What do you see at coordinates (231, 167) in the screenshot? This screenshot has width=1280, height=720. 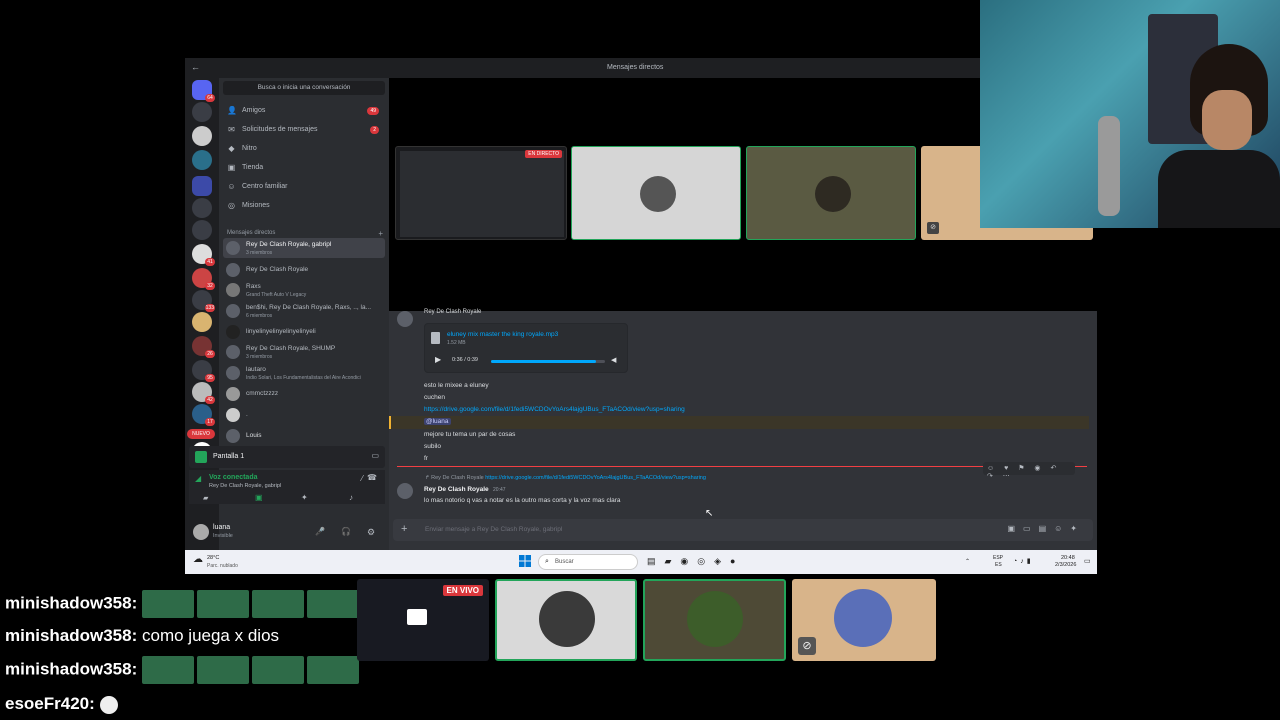 I see `shop-icon: ▣` at bounding box center [231, 167].